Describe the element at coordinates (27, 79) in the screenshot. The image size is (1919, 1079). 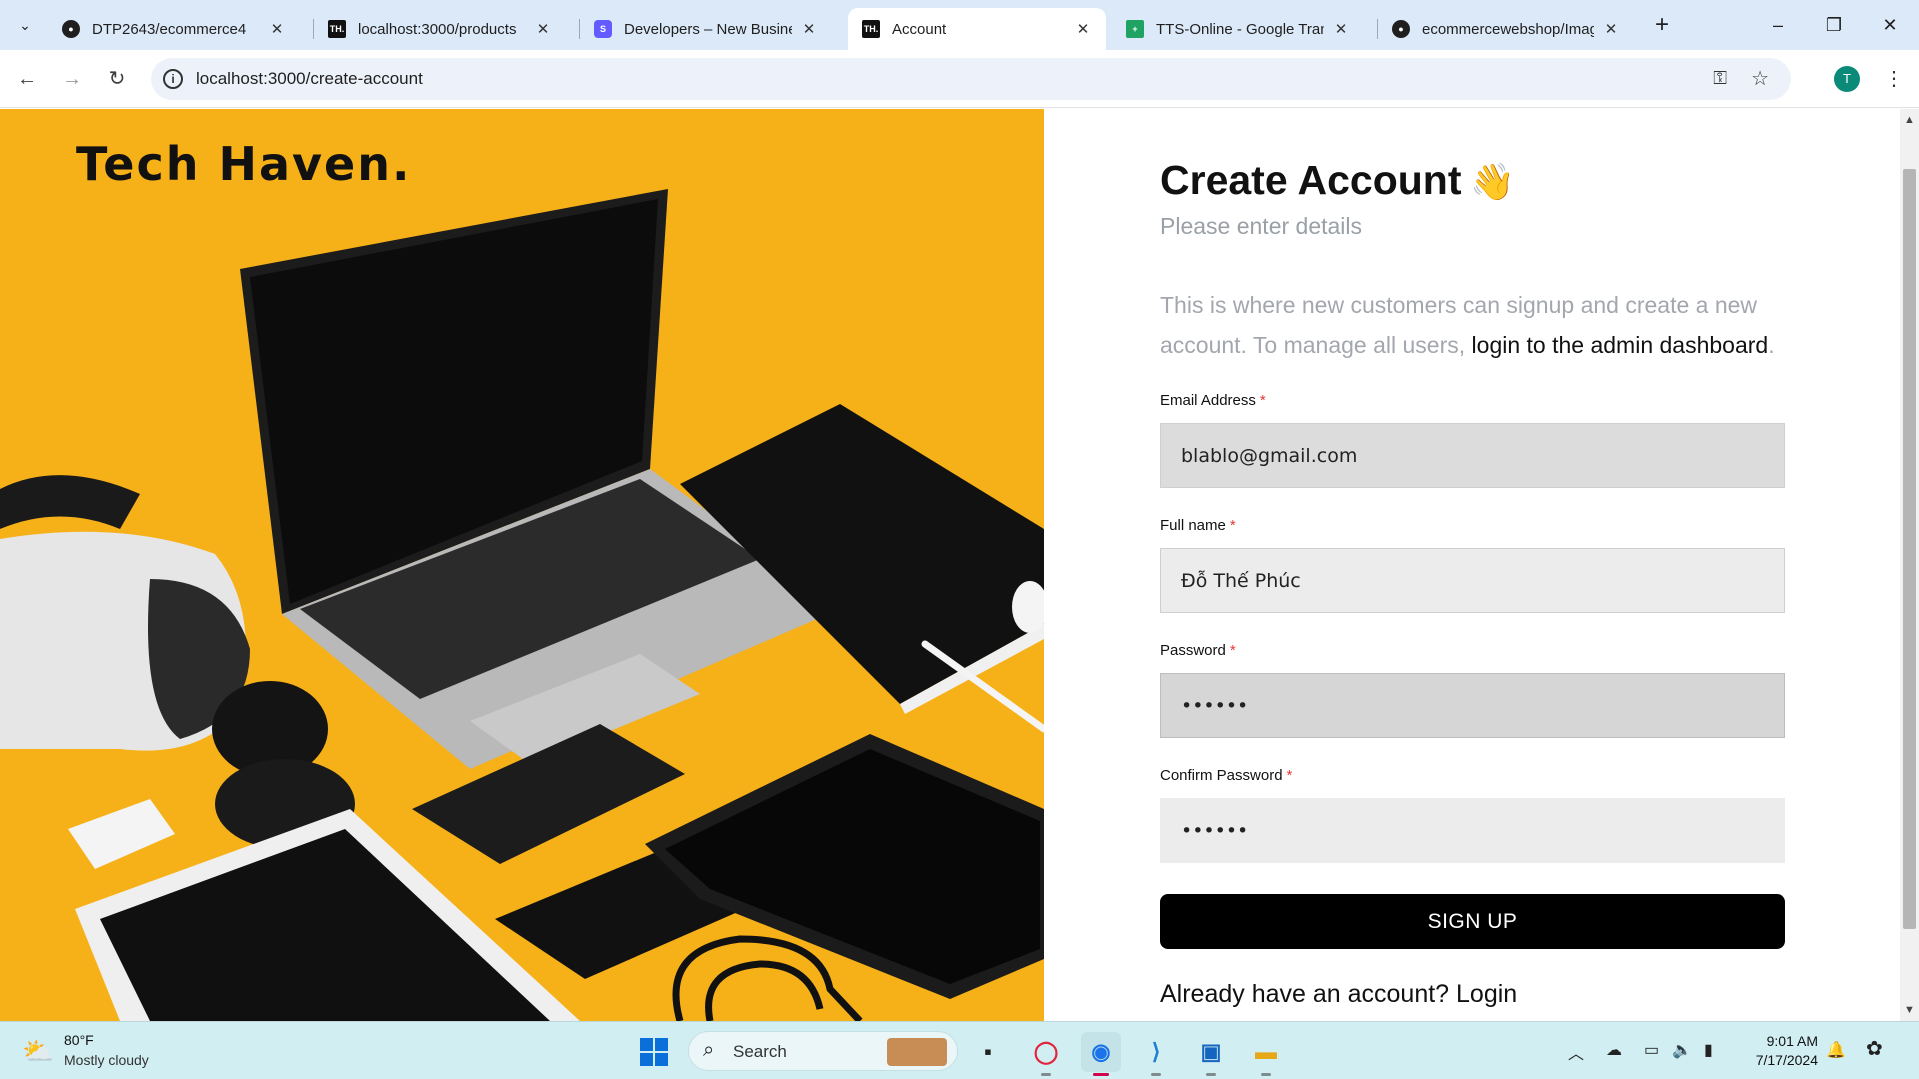
I see `back-button: ←` at that location.